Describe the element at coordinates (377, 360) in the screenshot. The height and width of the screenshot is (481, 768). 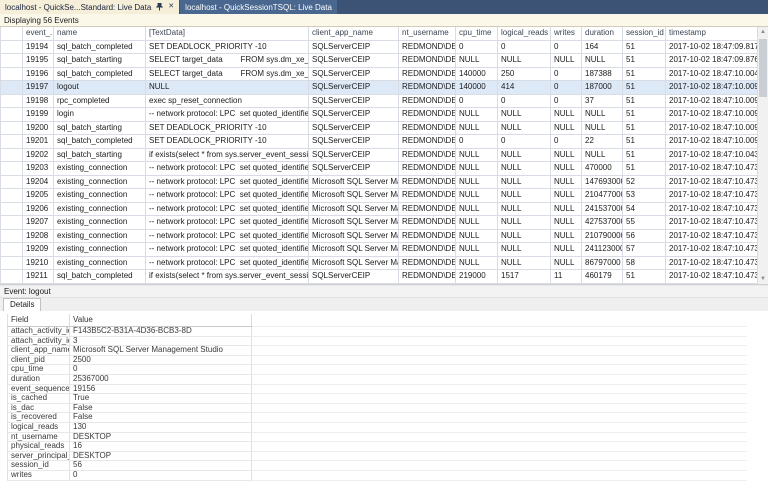
I see `details-row: client_pid 2500` at that location.